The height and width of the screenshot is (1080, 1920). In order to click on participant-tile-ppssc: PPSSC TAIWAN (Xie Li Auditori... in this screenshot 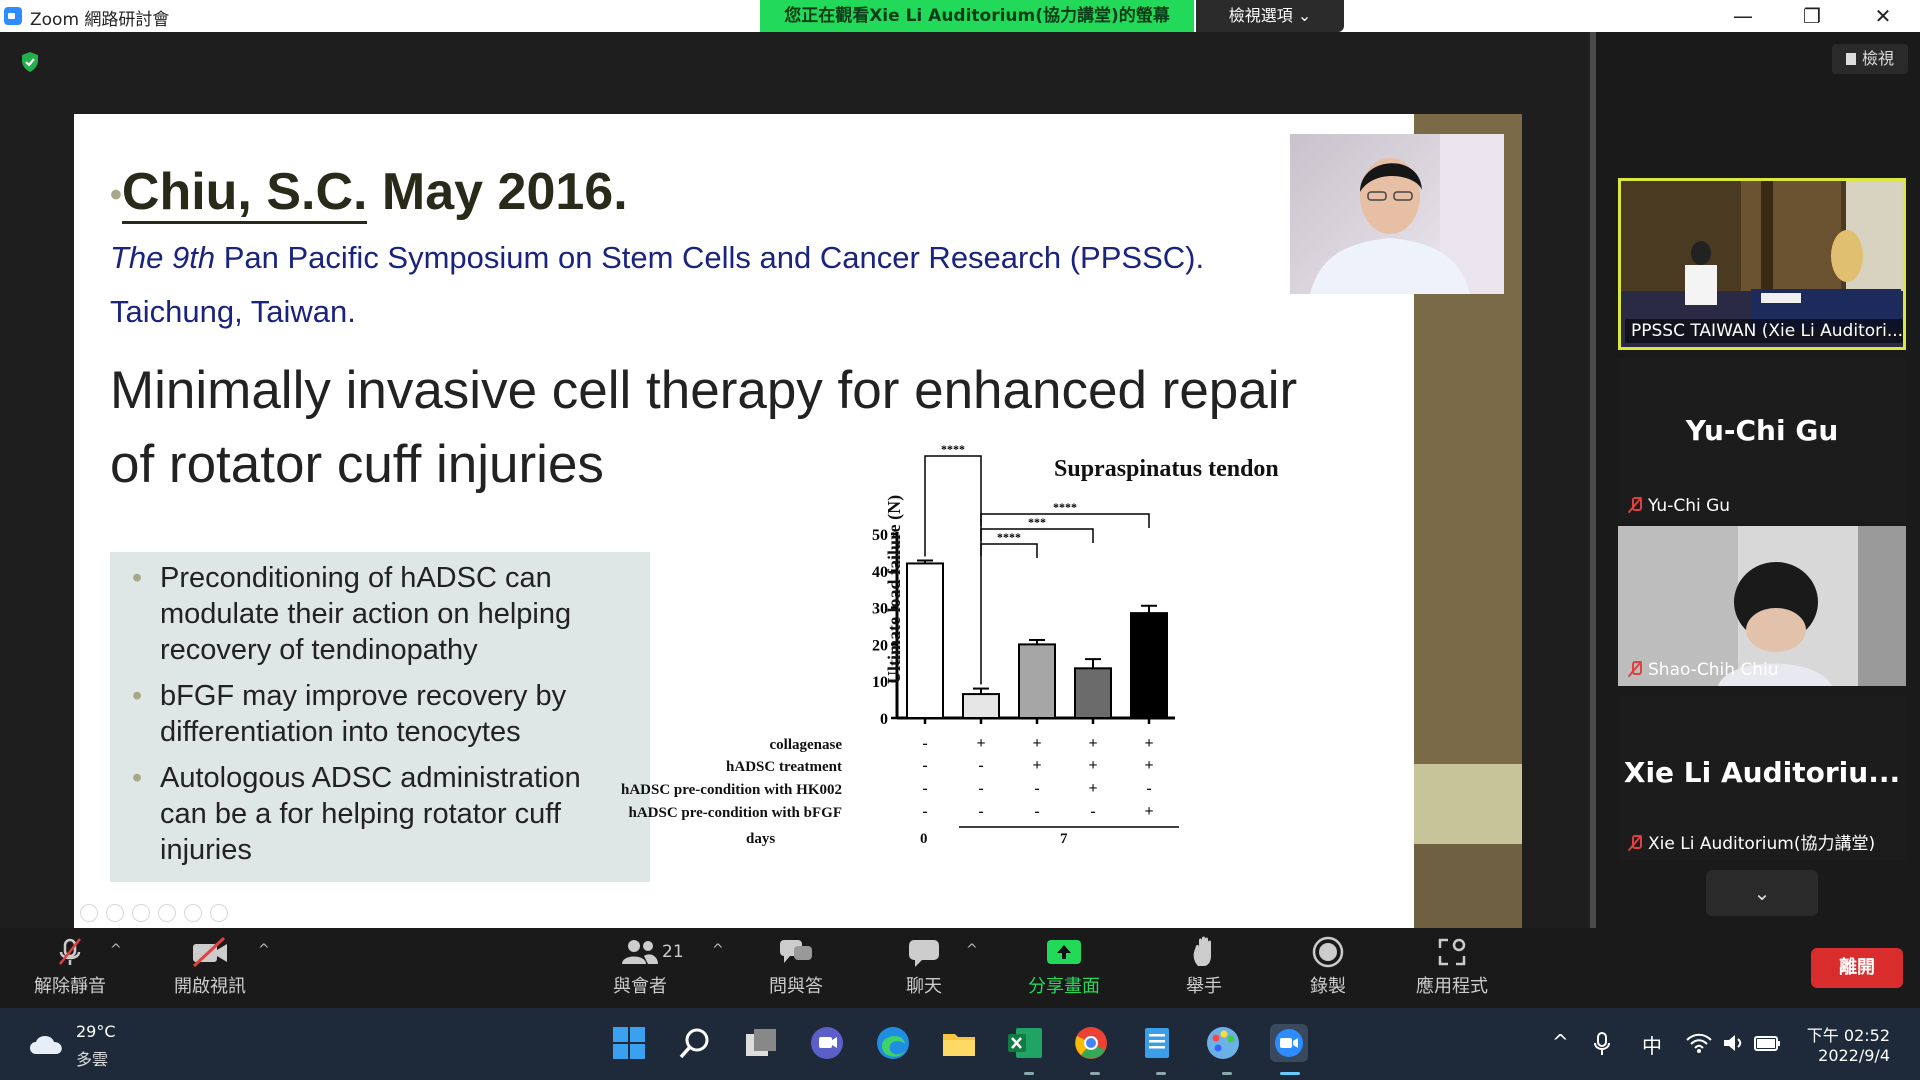, I will do `click(1762, 264)`.